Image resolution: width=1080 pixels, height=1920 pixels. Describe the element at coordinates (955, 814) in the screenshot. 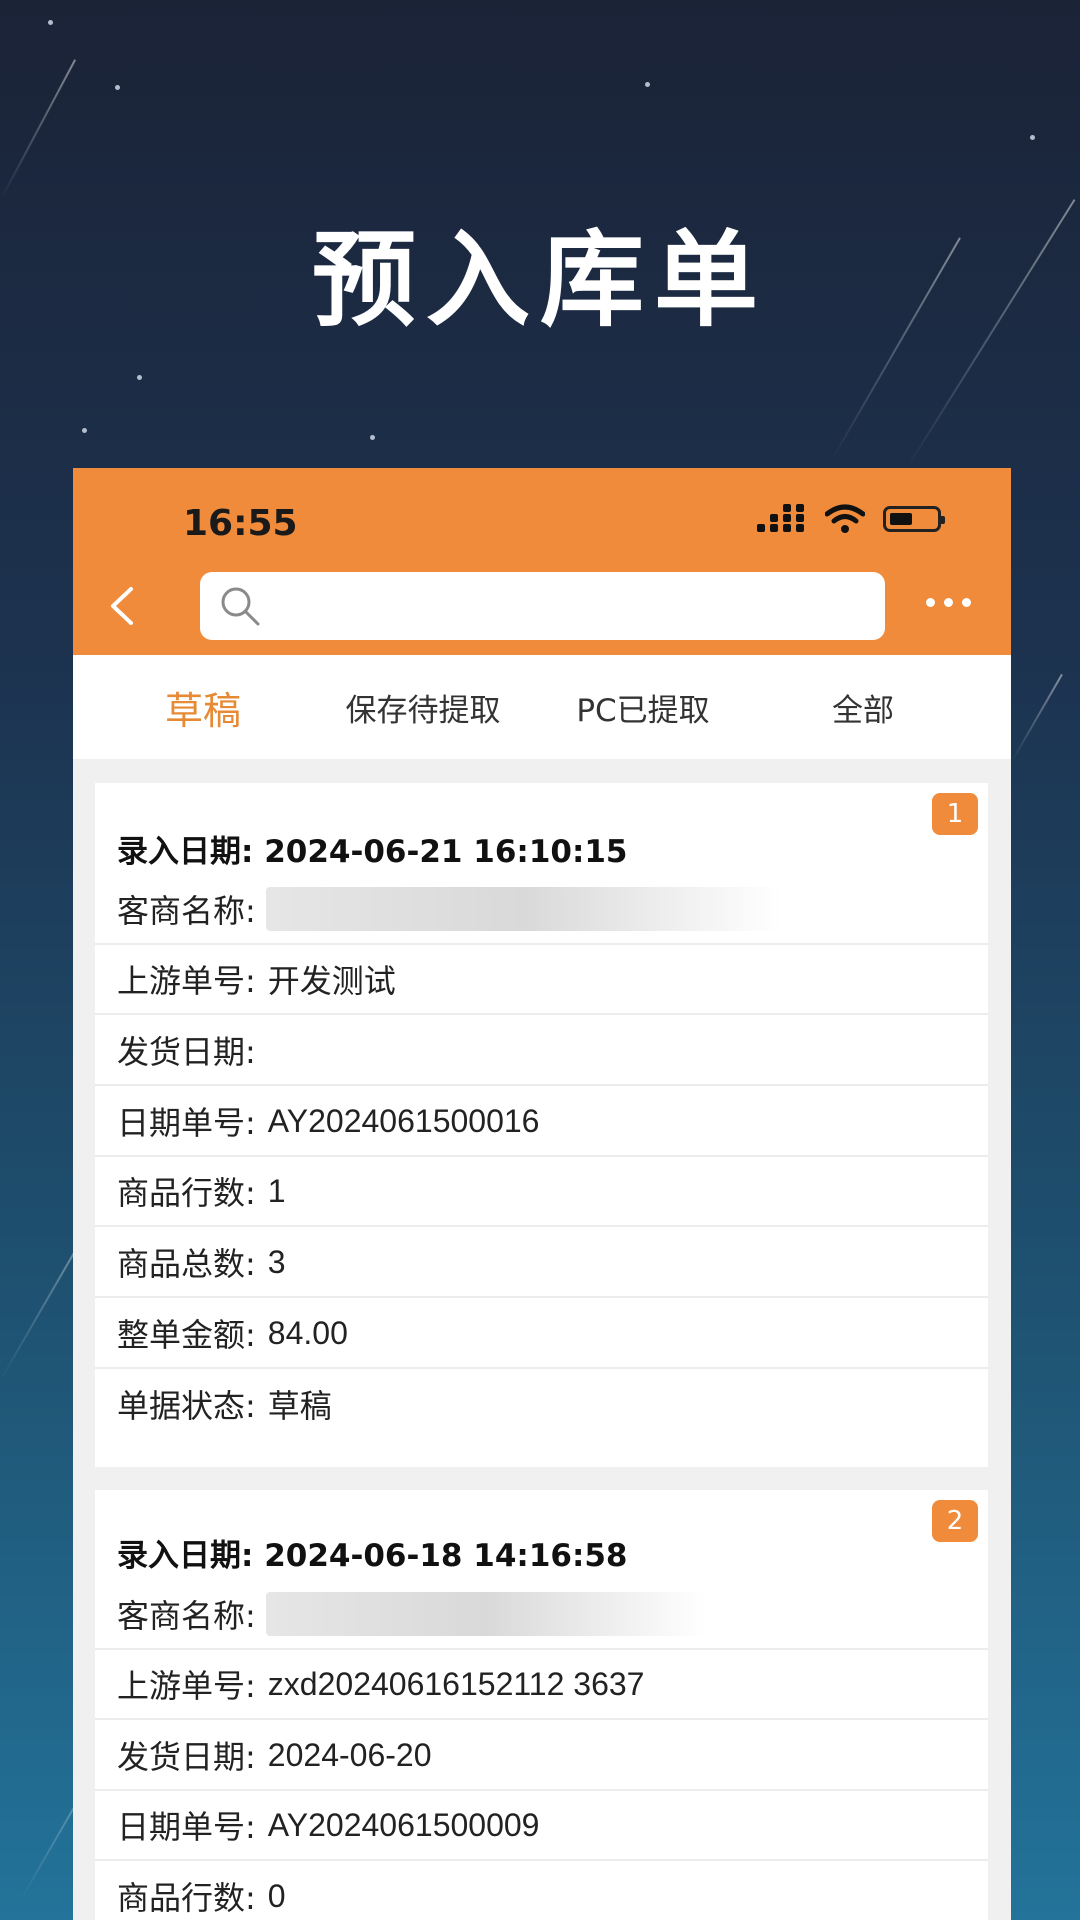

I see `order-index-badge: 1` at that location.